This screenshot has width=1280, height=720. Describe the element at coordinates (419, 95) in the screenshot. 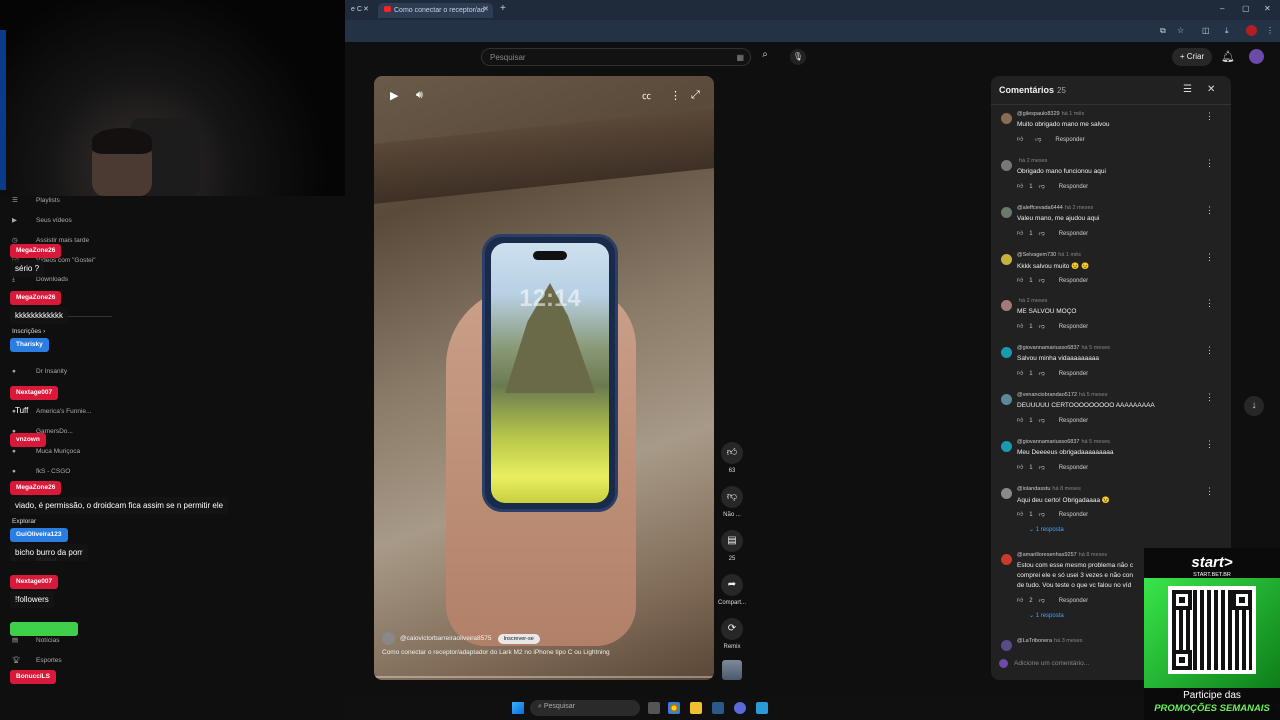

I see `volume-icon: 🔊︎` at that location.